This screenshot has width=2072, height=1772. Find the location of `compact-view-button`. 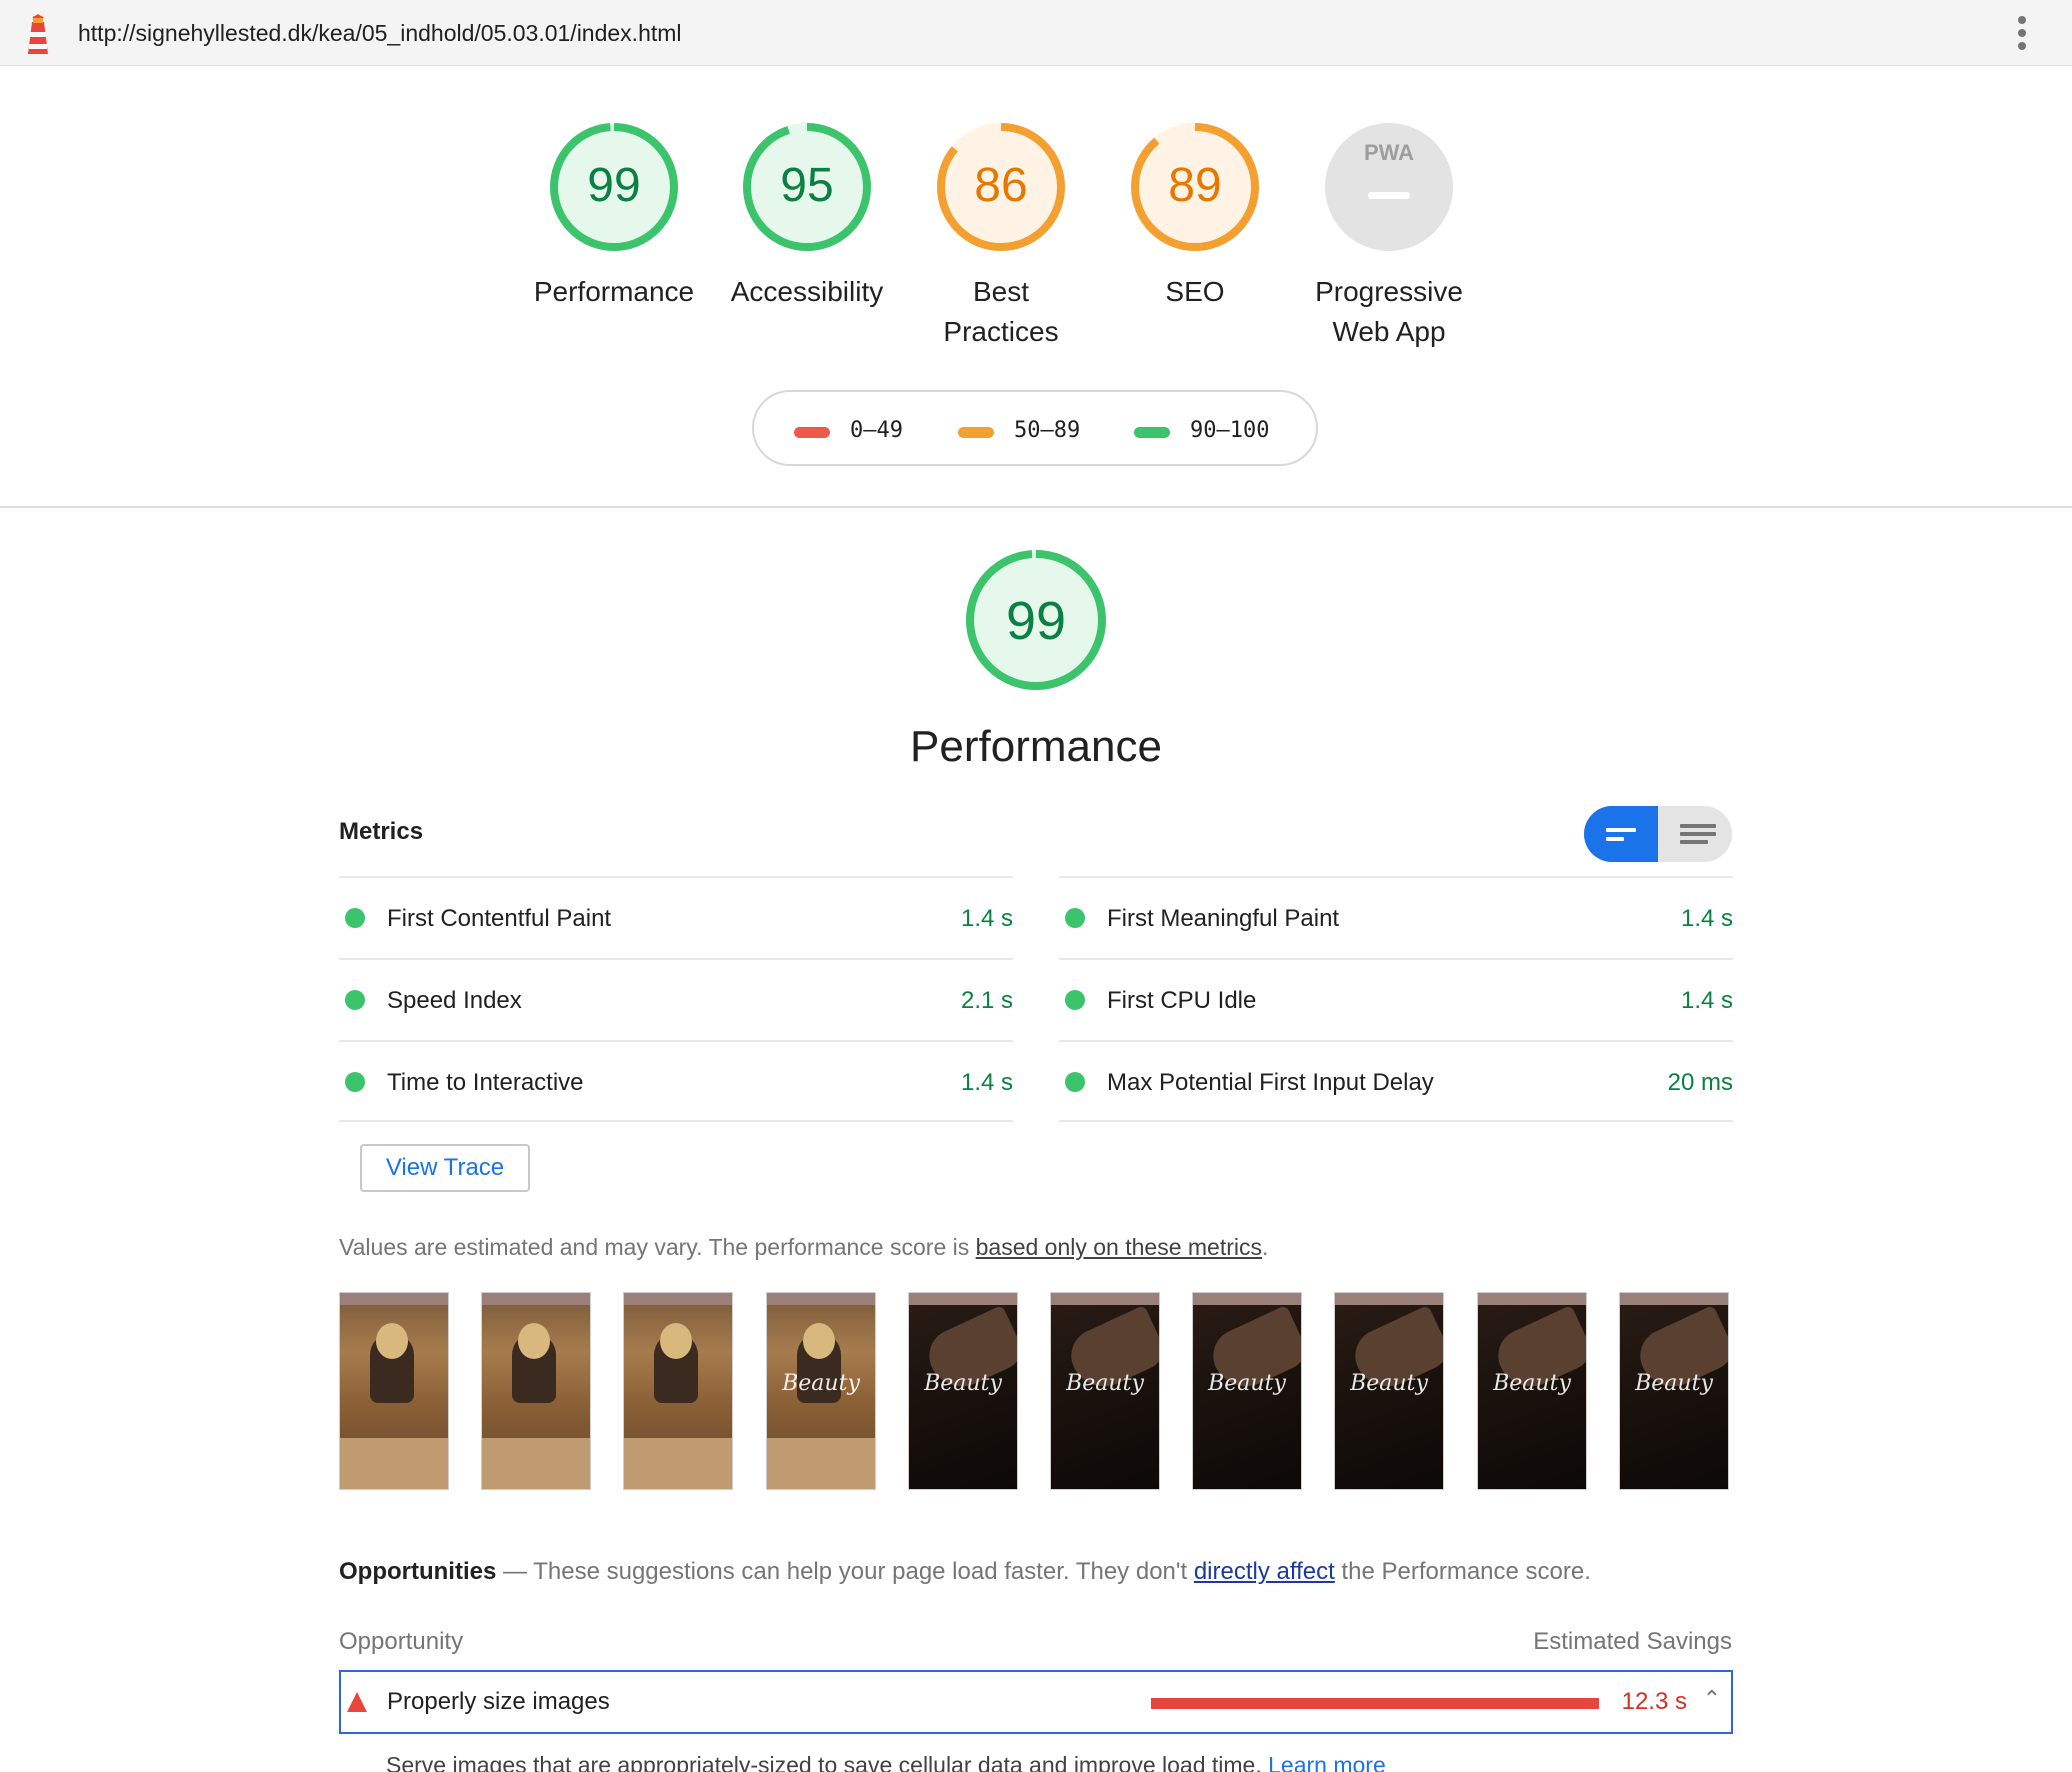

compact-view-button is located at coordinates (1621, 834).